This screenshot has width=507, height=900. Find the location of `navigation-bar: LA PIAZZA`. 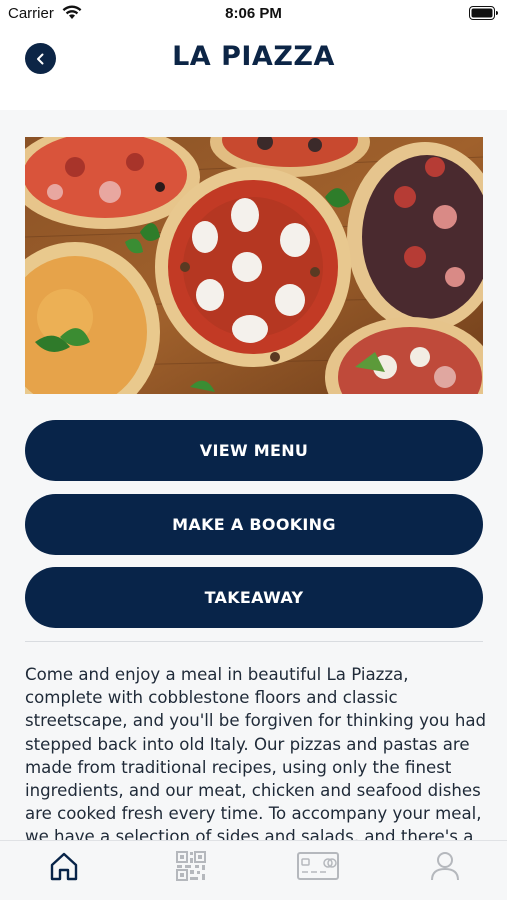

navigation-bar: LA PIAZZA is located at coordinates (253, 70).